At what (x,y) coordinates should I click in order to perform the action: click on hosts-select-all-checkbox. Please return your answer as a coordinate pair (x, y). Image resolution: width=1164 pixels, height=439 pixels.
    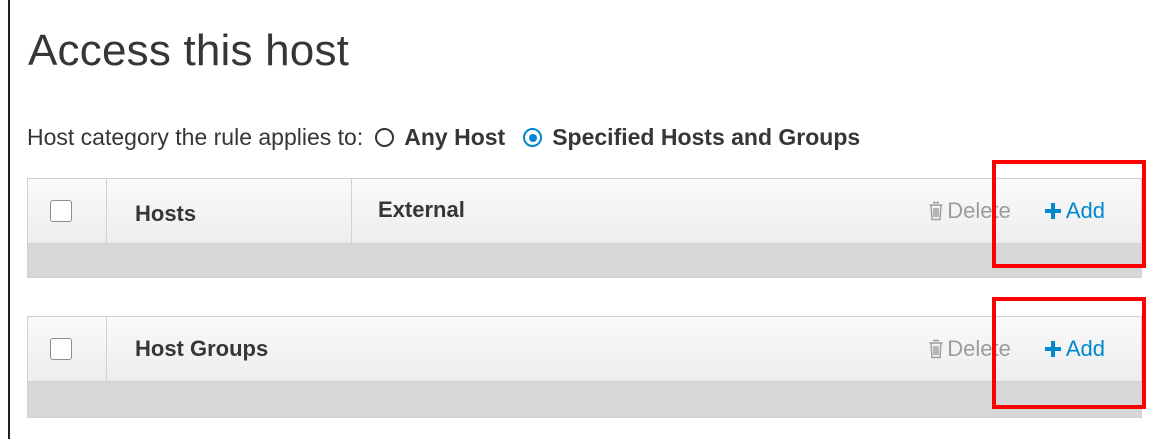
    Looking at the image, I should click on (61, 211).